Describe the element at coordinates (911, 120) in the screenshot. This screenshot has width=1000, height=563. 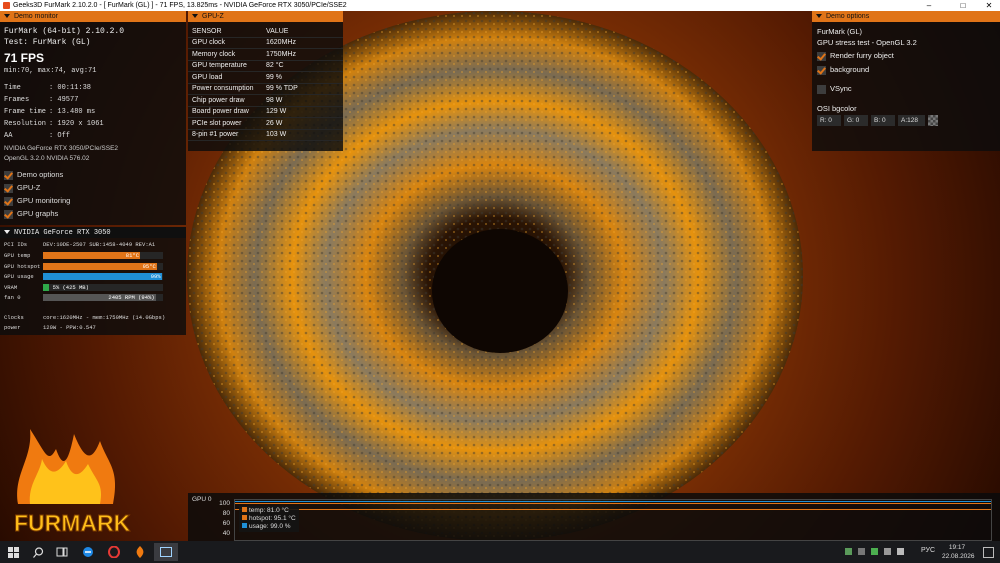
I see `color-a-input: A:128` at that location.